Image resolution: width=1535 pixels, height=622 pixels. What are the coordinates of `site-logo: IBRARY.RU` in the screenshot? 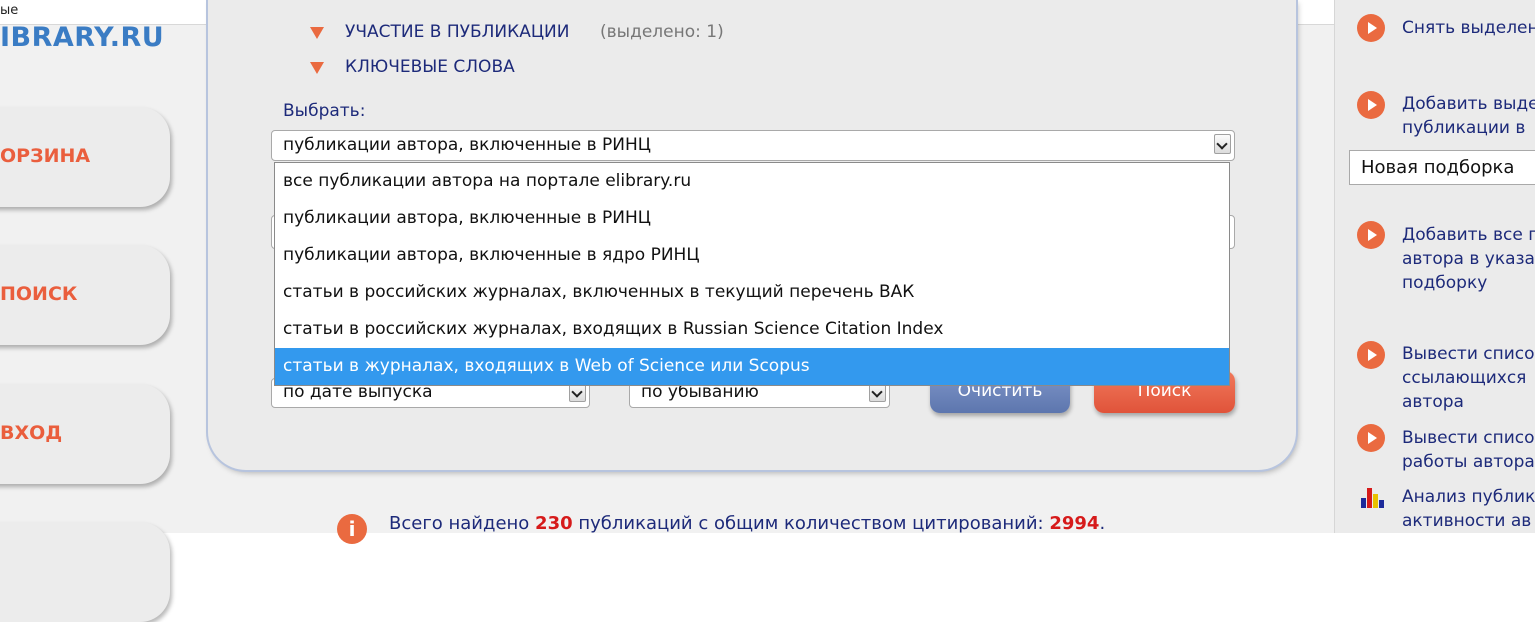 It's located at (82, 37).